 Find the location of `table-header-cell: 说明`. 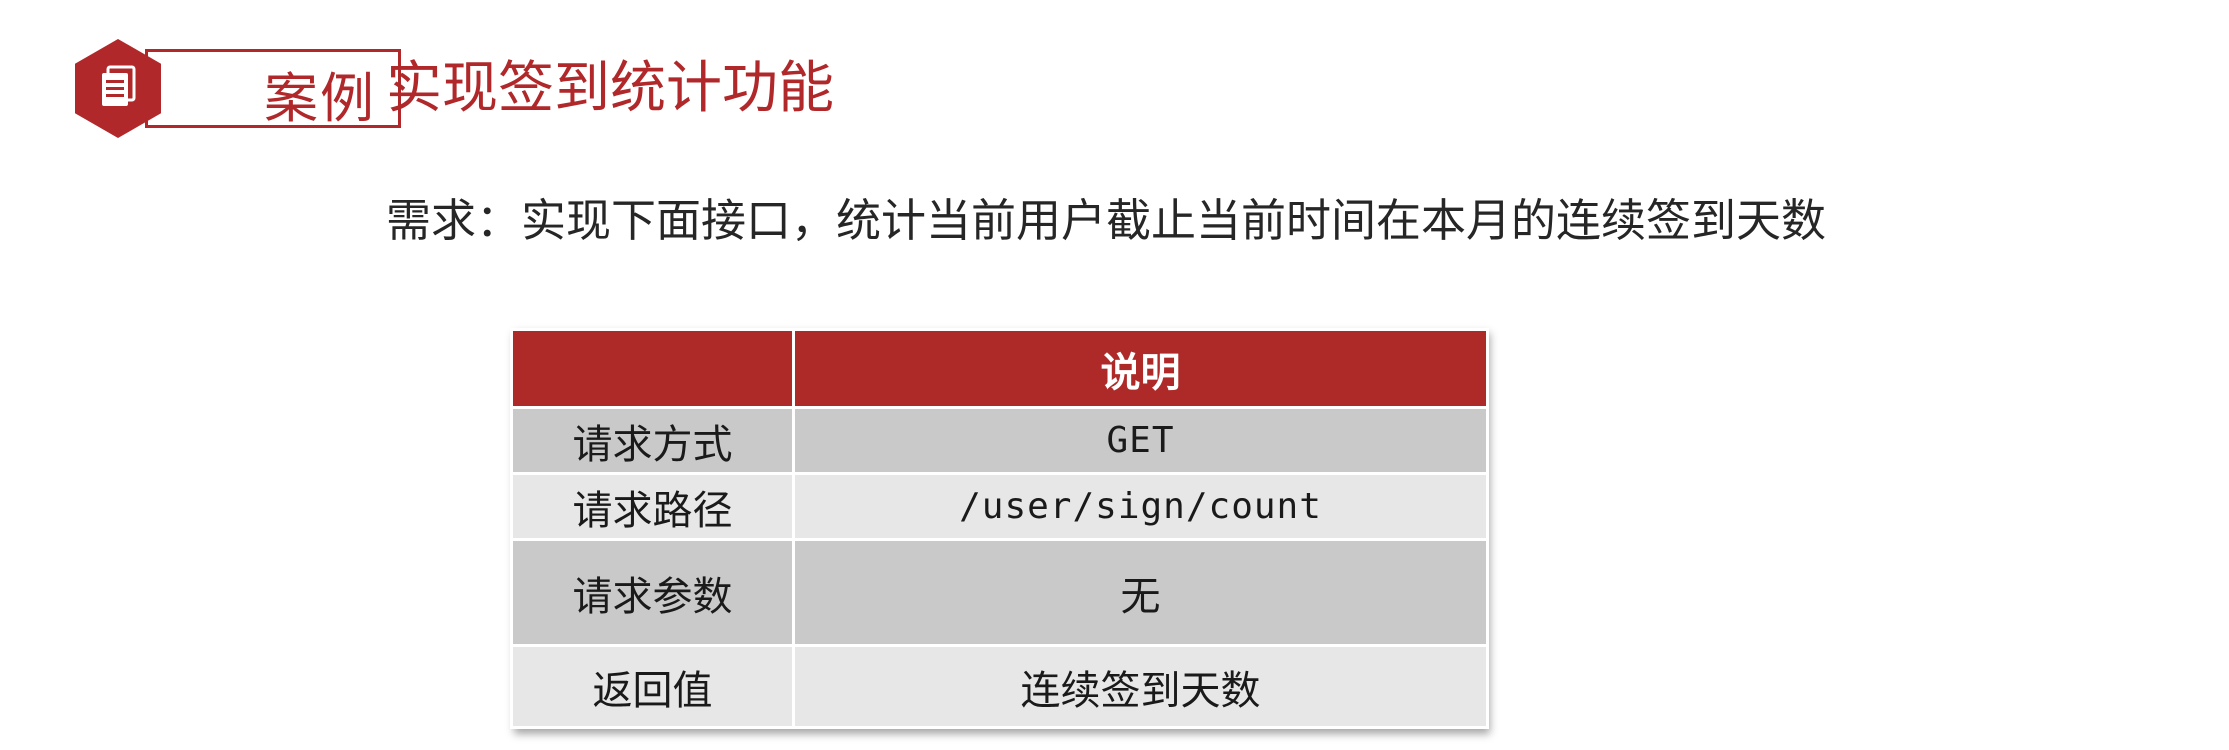

table-header-cell: 说明 is located at coordinates (1140, 368).